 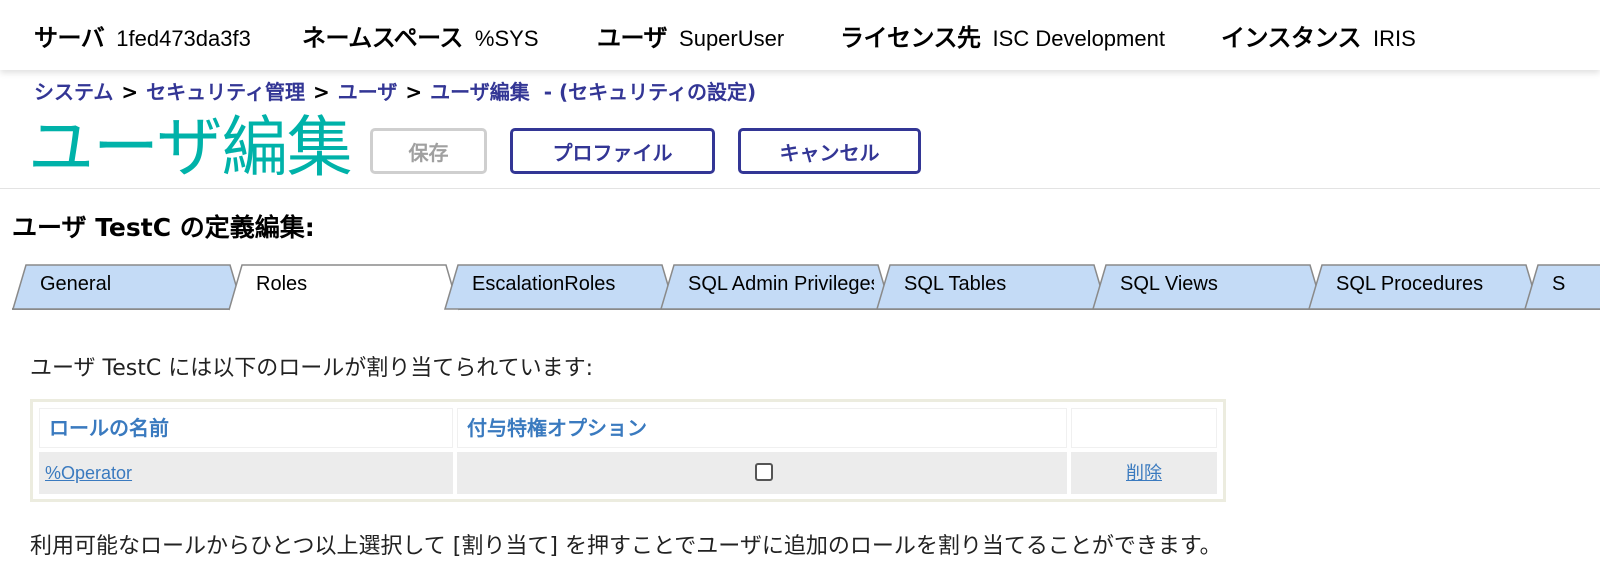 I want to click on breadcrumb-users: ユーザ, so click(x=368, y=92).